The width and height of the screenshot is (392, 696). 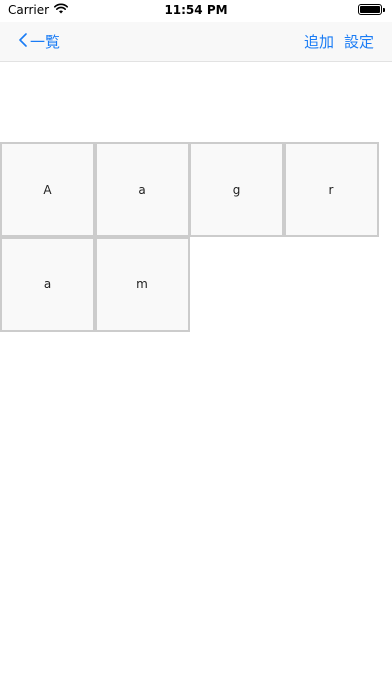 I want to click on battery-icon, so click(x=371, y=9).